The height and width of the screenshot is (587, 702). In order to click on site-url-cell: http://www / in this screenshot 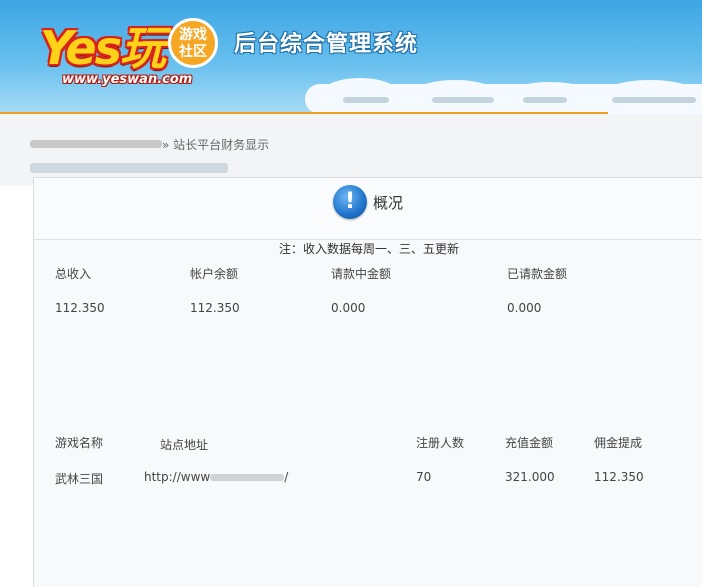, I will do `click(216, 477)`.